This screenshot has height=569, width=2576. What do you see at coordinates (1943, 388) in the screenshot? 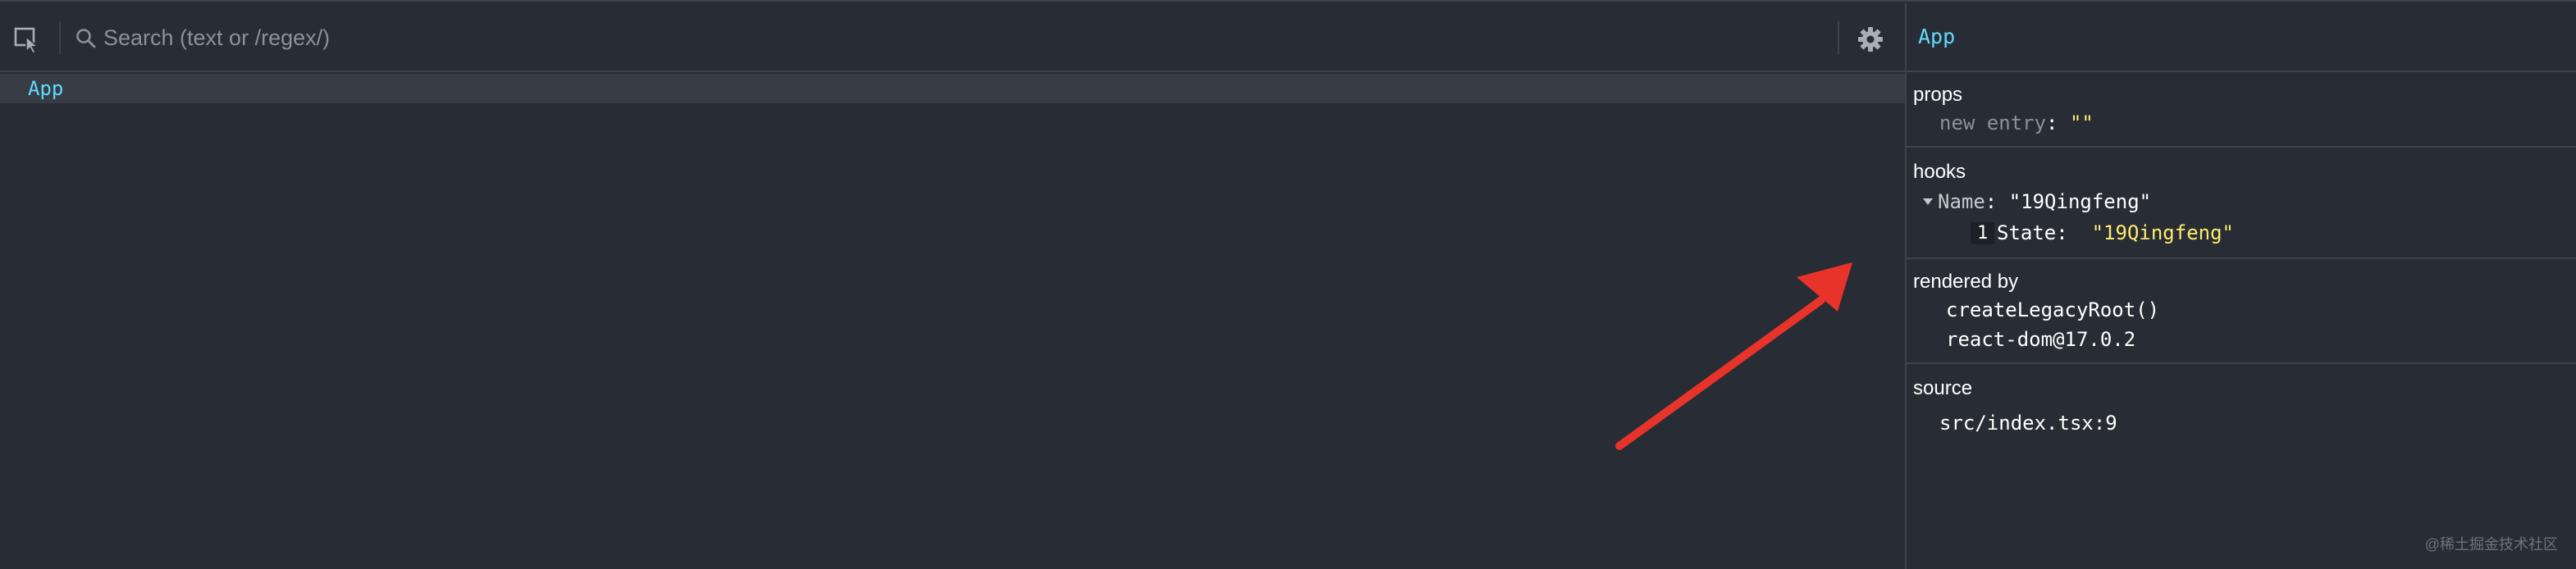
I see `source-heading: source` at bounding box center [1943, 388].